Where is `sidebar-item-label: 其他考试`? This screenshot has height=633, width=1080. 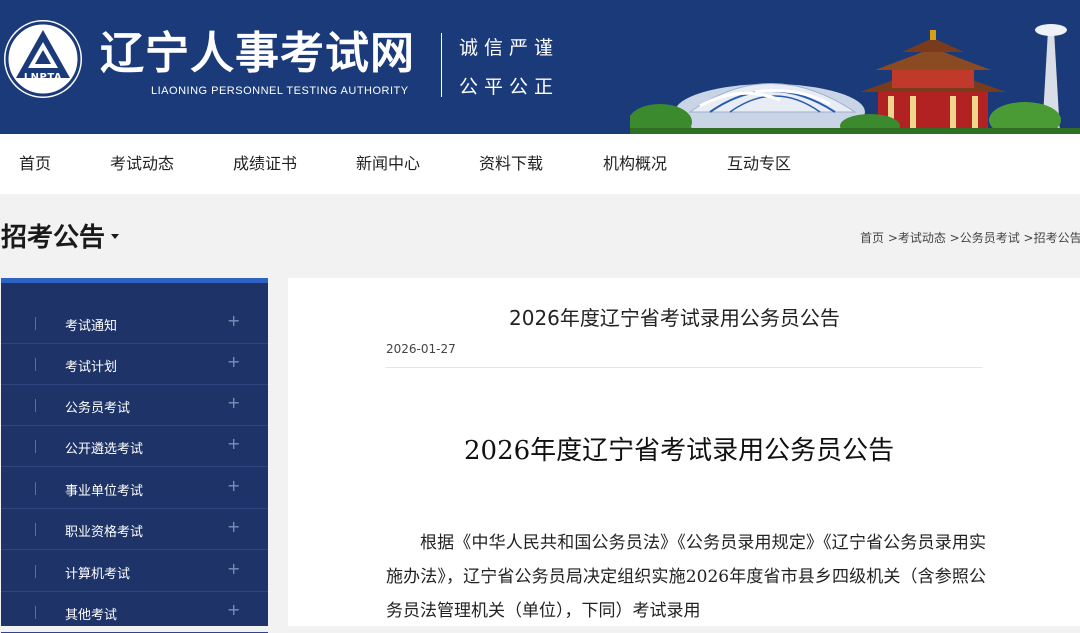
sidebar-item-label: 其他考试 is located at coordinates (91, 615).